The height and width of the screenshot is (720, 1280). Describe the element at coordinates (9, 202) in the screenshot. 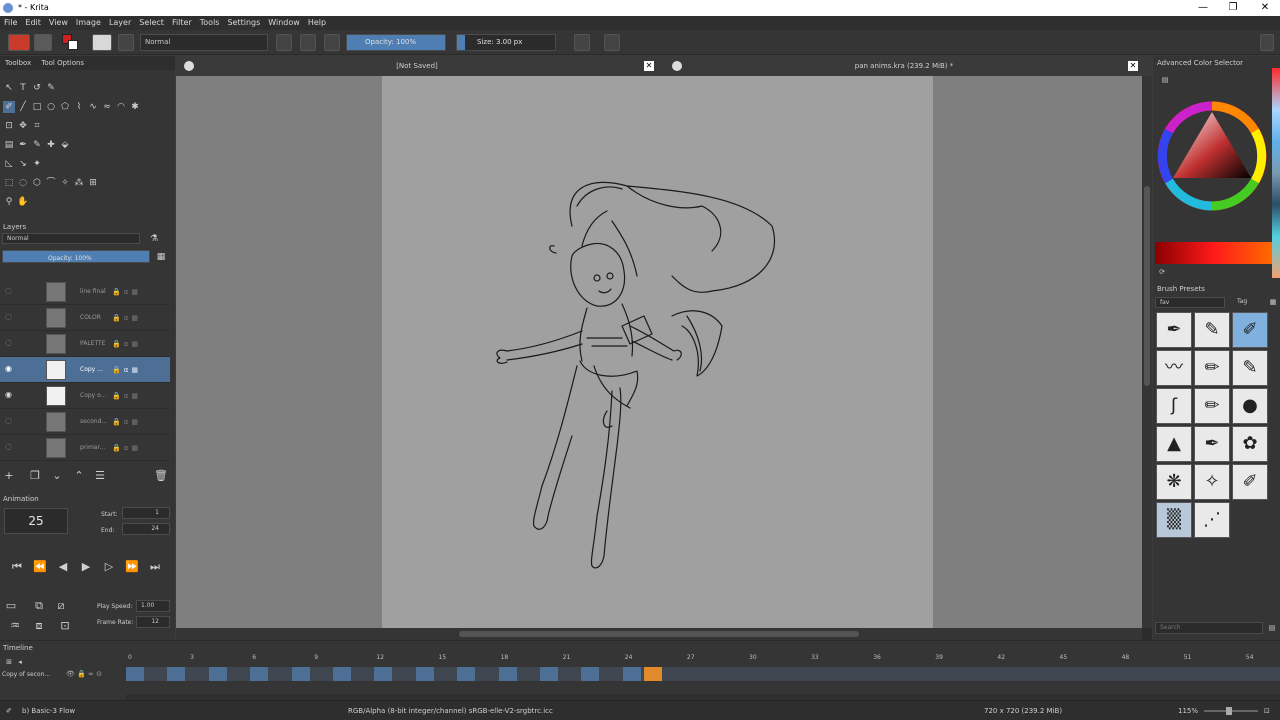

I see `zoom-icon: ⚲` at that location.